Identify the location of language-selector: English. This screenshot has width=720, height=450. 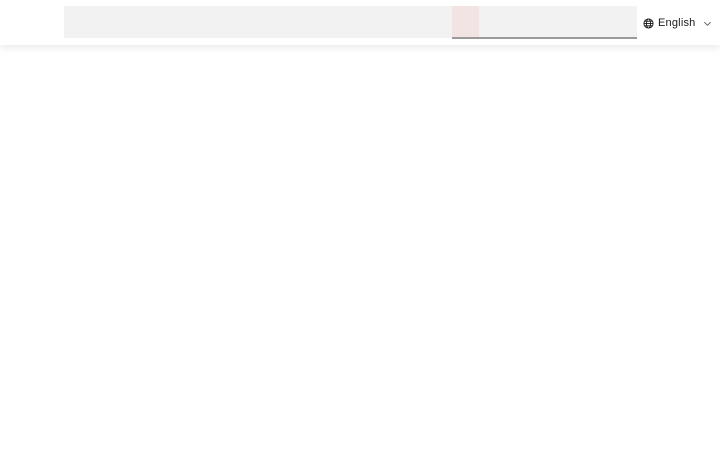
(677, 23).